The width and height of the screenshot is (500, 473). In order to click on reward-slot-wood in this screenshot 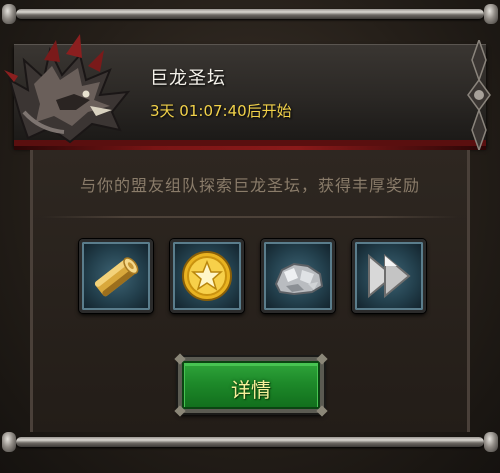, I will do `click(116, 276)`.